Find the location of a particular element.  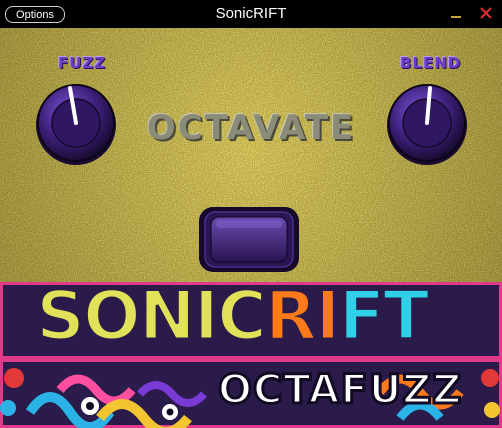

footswitch-button is located at coordinates (249, 239).